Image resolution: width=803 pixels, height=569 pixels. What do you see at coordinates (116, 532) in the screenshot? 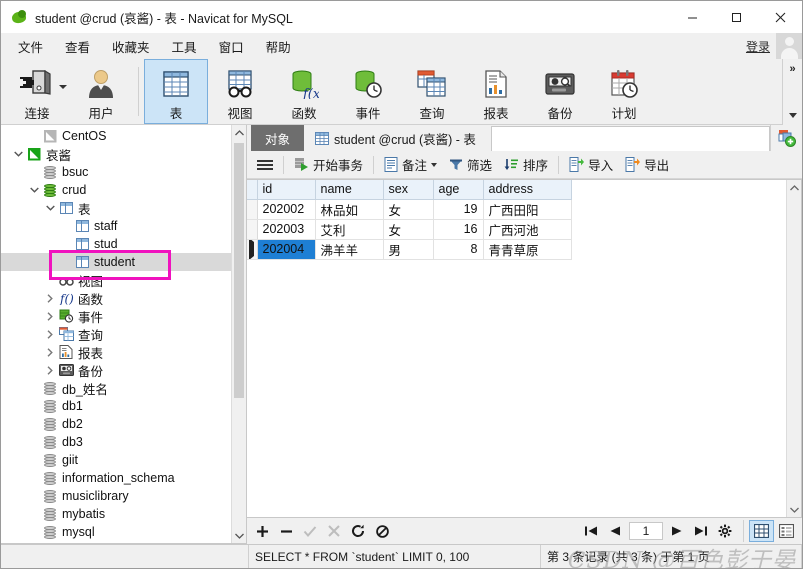
I see `tree-item-mysql: mysql` at bounding box center [116, 532].